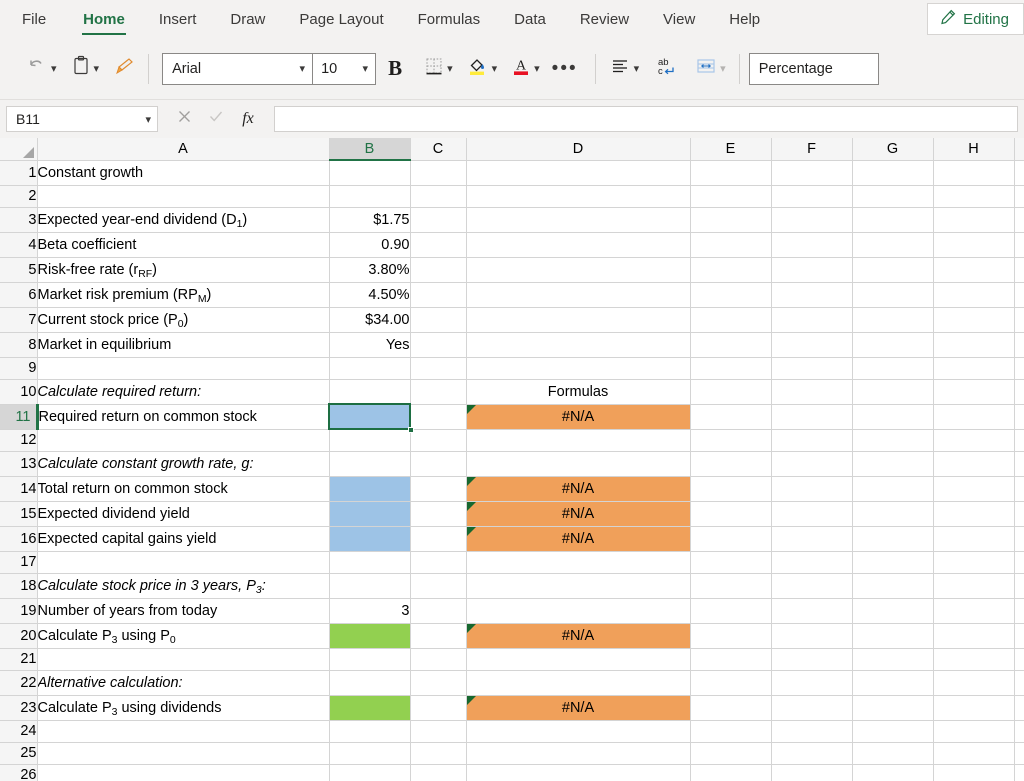 The width and height of the screenshot is (1024, 781). Describe the element at coordinates (183, 562) in the screenshot. I see `cell-A17` at that location.